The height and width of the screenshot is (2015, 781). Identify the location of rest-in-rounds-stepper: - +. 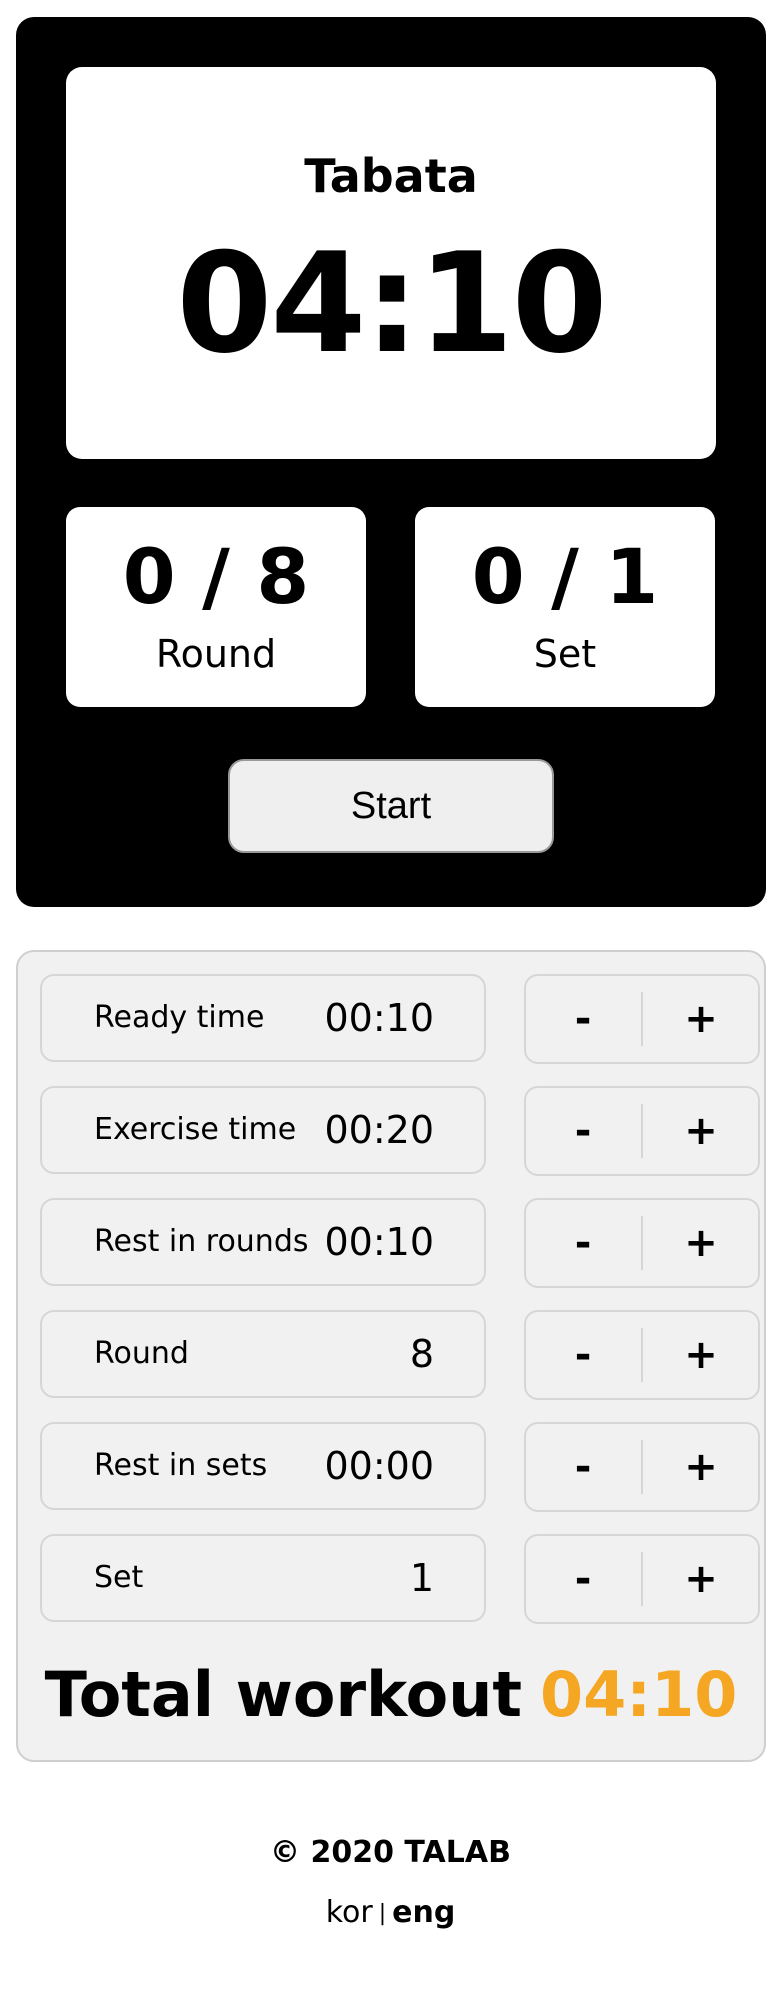
(642, 1243).